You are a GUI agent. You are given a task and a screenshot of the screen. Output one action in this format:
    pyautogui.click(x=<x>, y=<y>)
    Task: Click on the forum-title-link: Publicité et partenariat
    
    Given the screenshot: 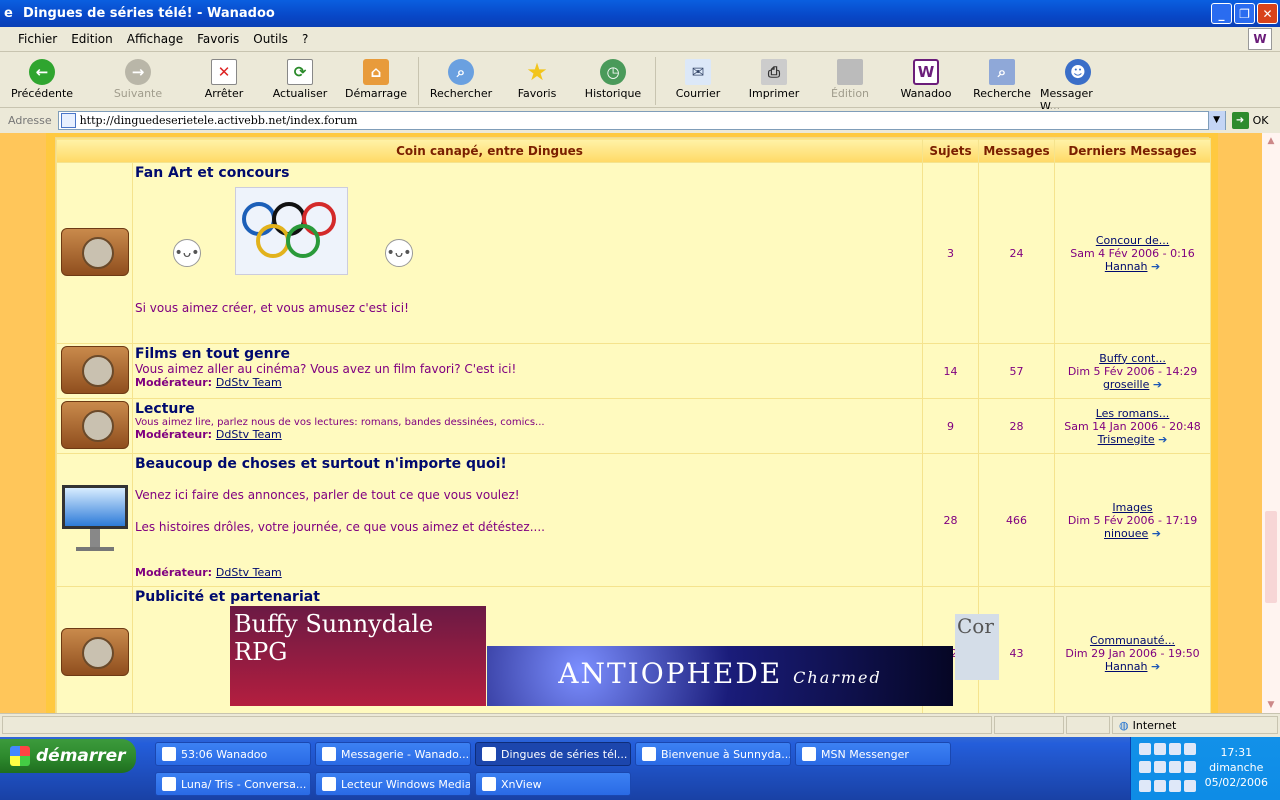 What is the action you would take?
    pyautogui.click(x=527, y=597)
    